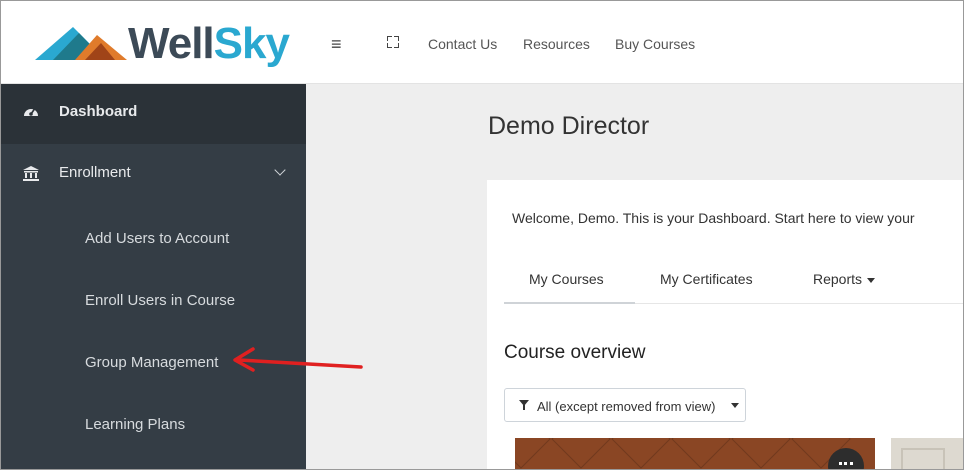 This screenshot has height=470, width=964. What do you see at coordinates (655, 44) in the screenshot?
I see `buy-courses-link: Buy Courses` at bounding box center [655, 44].